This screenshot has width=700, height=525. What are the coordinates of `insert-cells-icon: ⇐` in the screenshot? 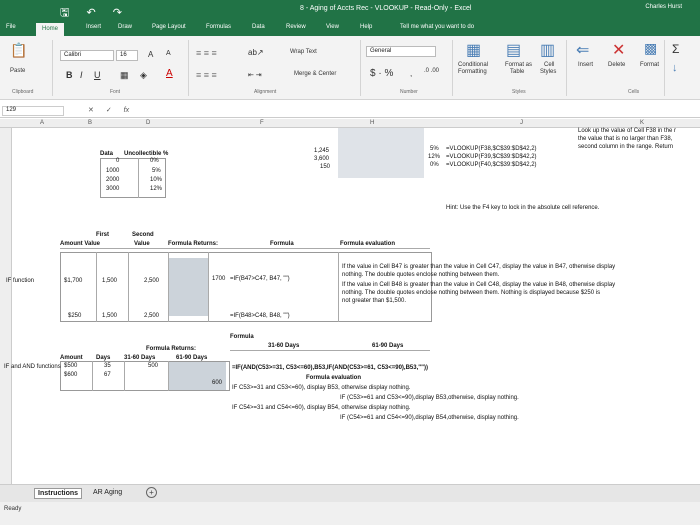 It's located at (582, 50).